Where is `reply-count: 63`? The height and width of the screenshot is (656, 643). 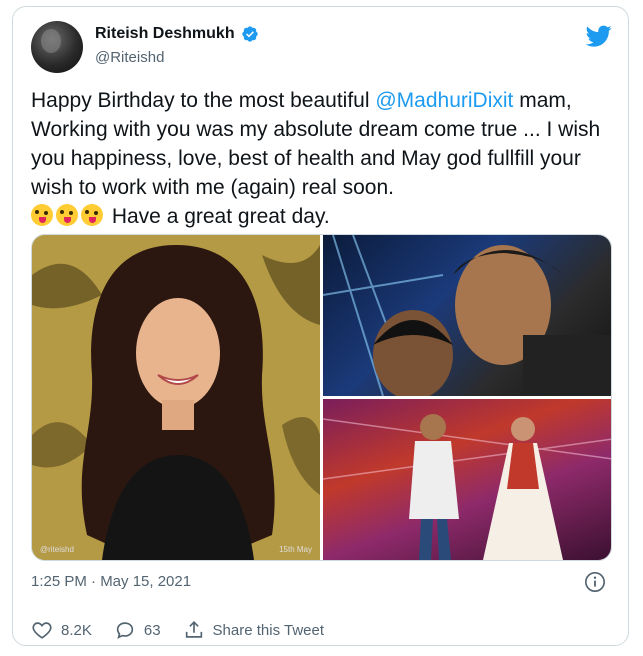
reply-count: 63 is located at coordinates (152, 630).